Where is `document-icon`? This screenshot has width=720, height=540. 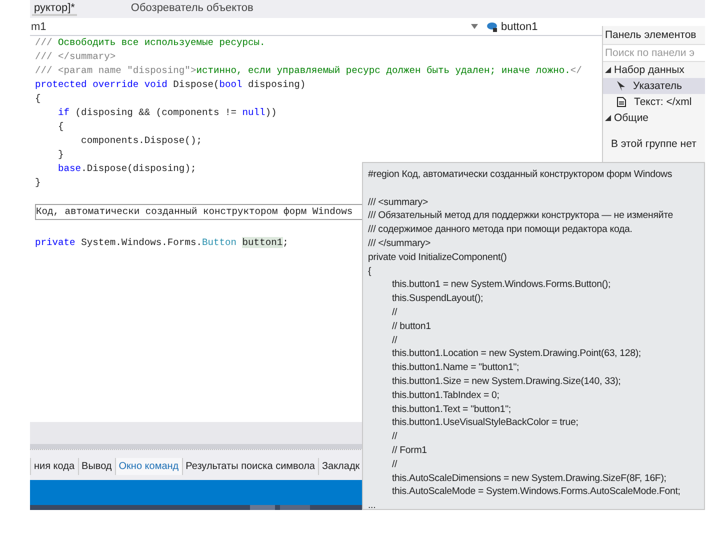
document-icon is located at coordinates (621, 102).